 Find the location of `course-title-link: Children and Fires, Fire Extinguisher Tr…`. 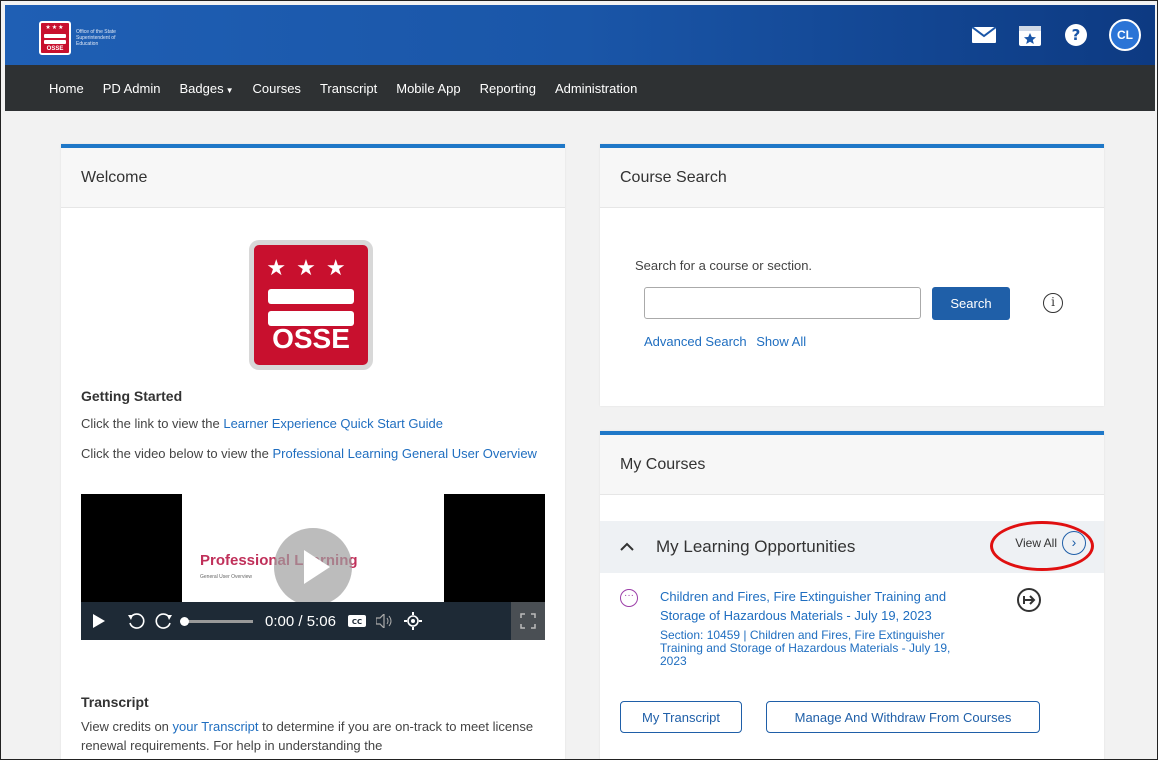

course-title-link: Children and Fires, Fire Extinguisher Tr… is located at coordinates (820, 606).